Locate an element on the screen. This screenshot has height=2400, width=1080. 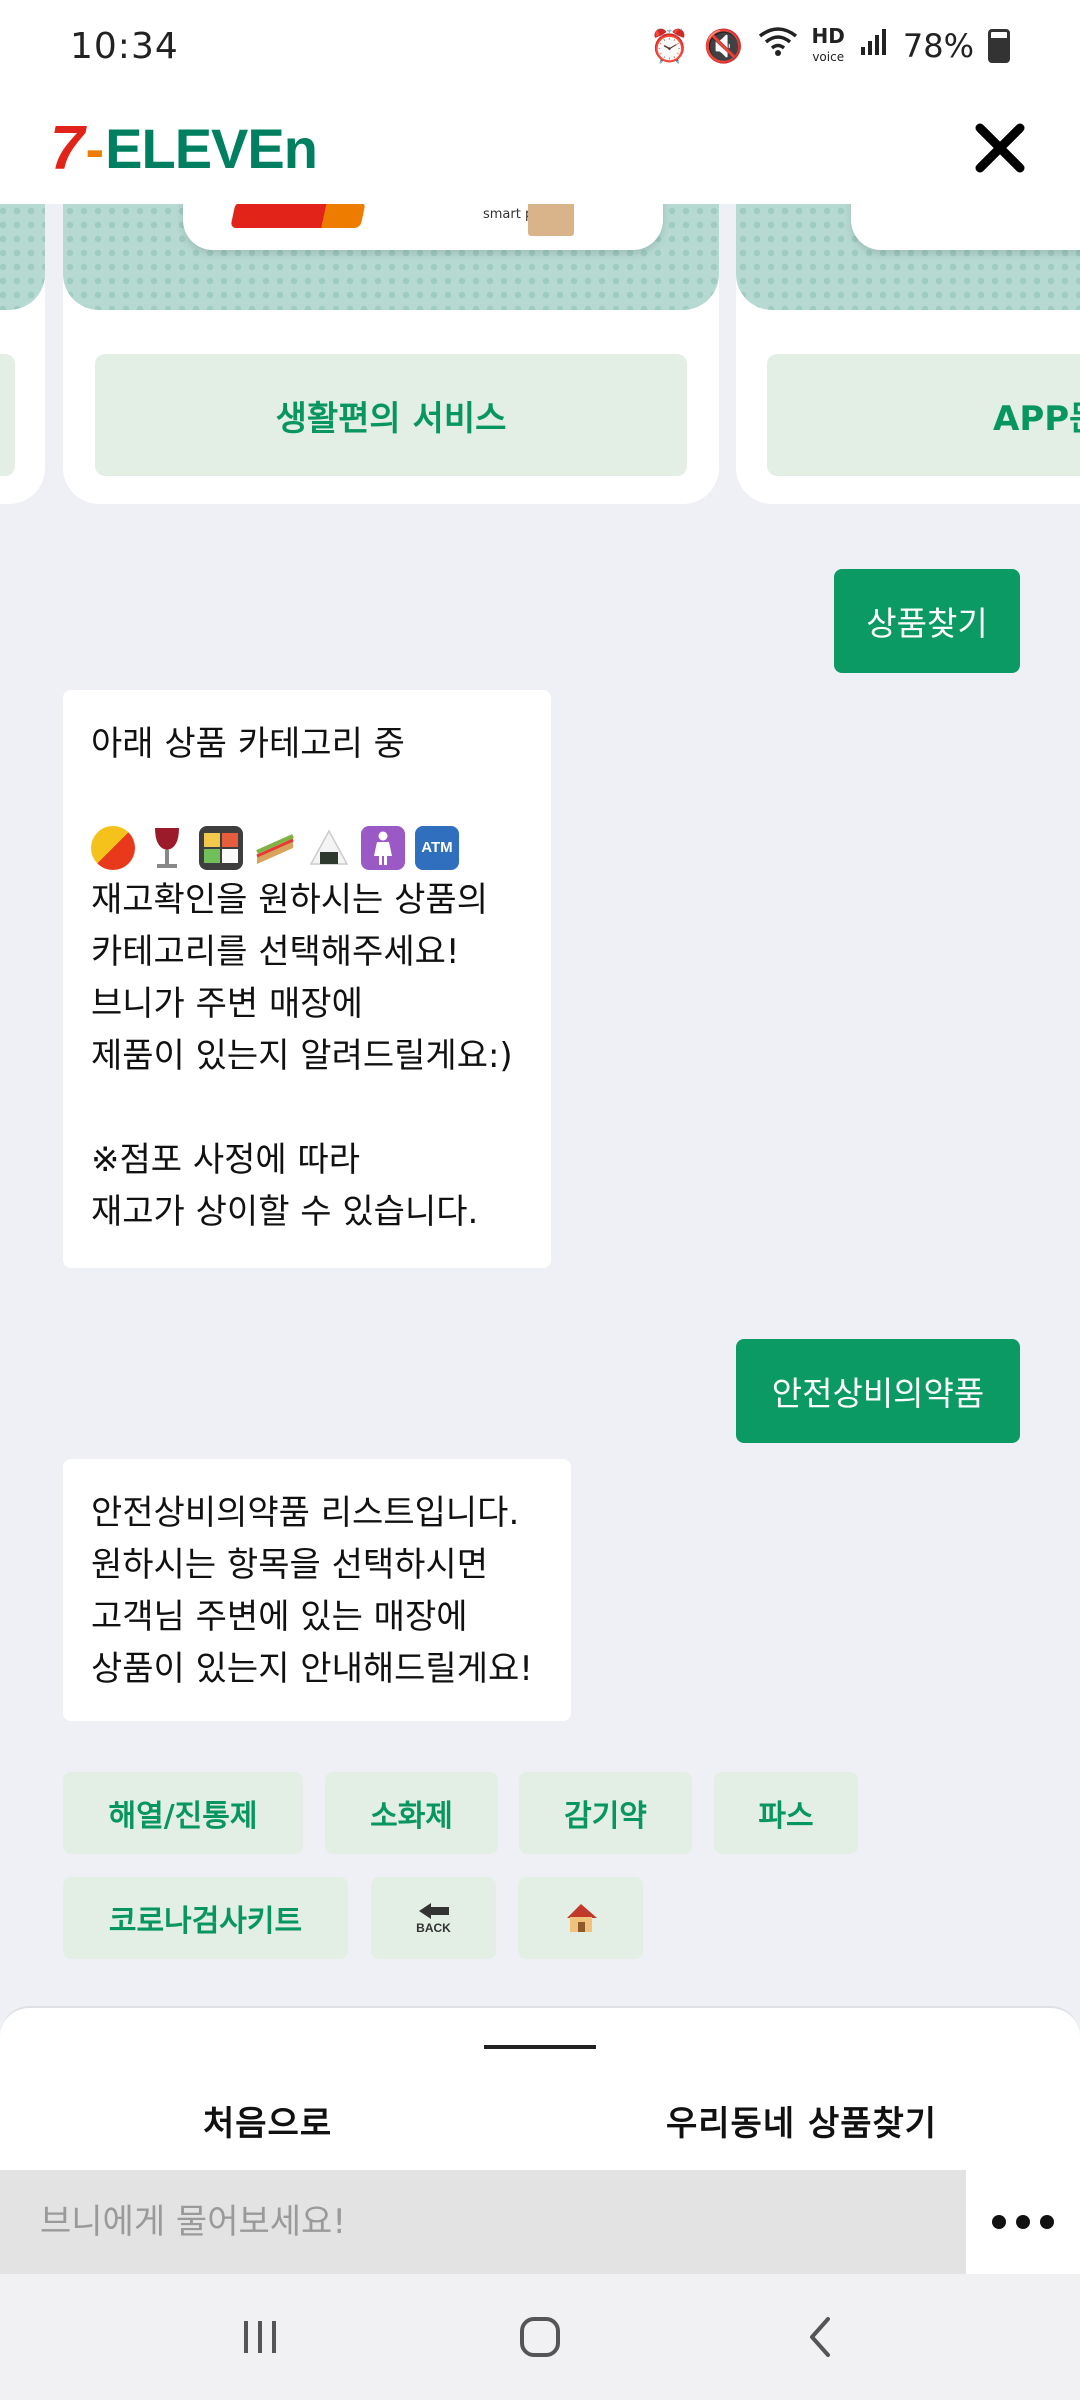
bottom-sheet: 처음으로 우리동네 상품찾기 is located at coordinates (540, 2090).